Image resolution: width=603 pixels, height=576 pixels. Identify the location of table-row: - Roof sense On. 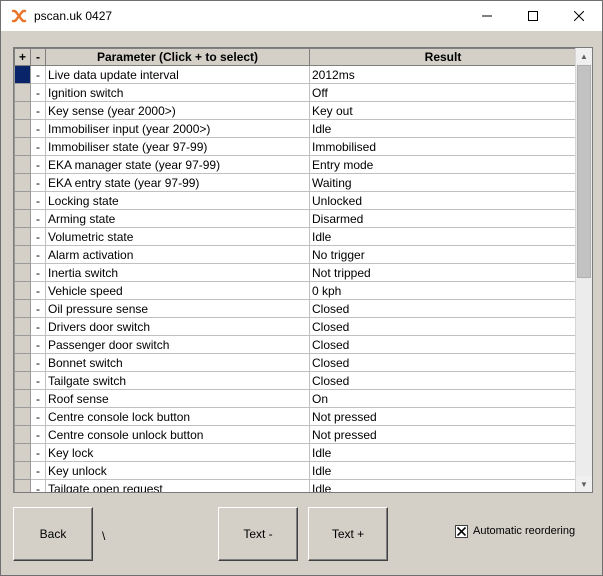
(295, 398).